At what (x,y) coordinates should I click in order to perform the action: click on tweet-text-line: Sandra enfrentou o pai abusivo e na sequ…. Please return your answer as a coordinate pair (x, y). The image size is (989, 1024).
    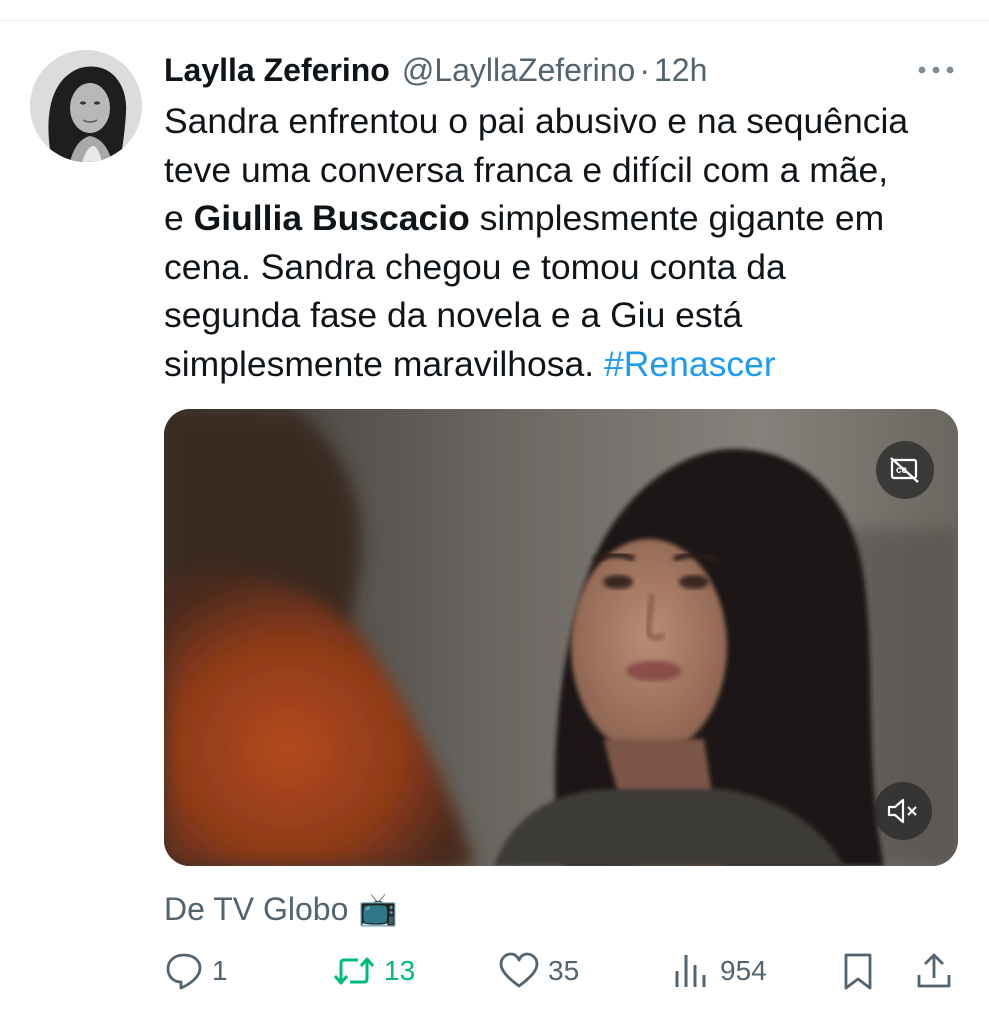
    Looking at the image, I should click on (564, 121).